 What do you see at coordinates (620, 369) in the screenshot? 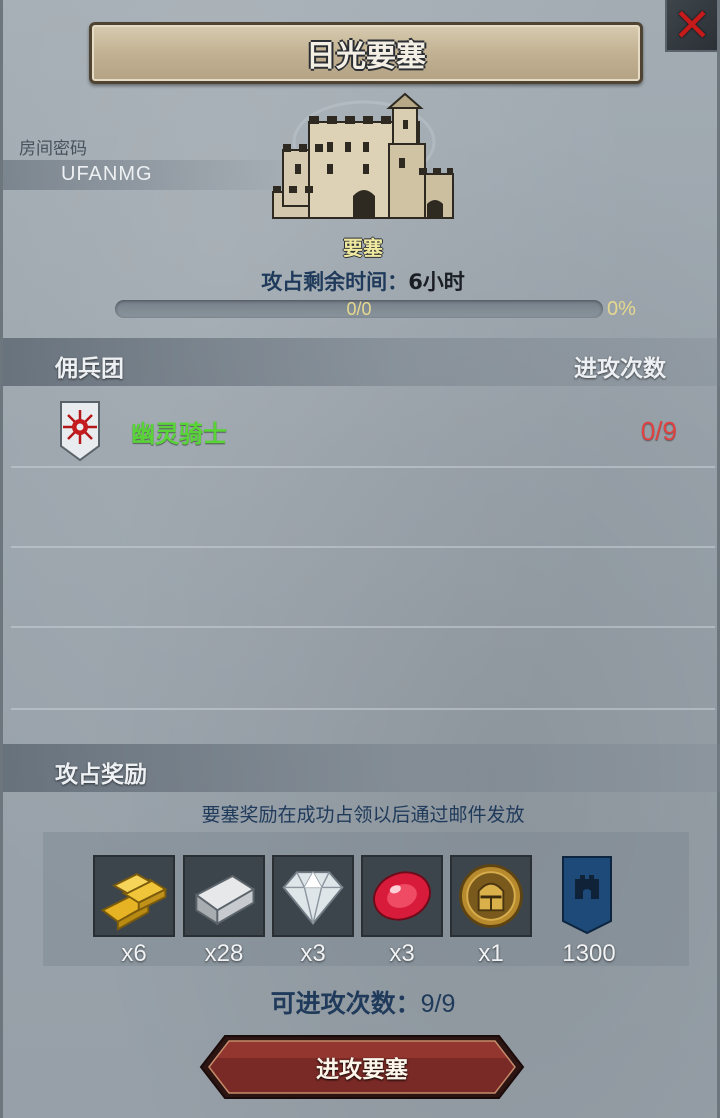
I see `attack-count-header: 进攻次数` at bounding box center [620, 369].